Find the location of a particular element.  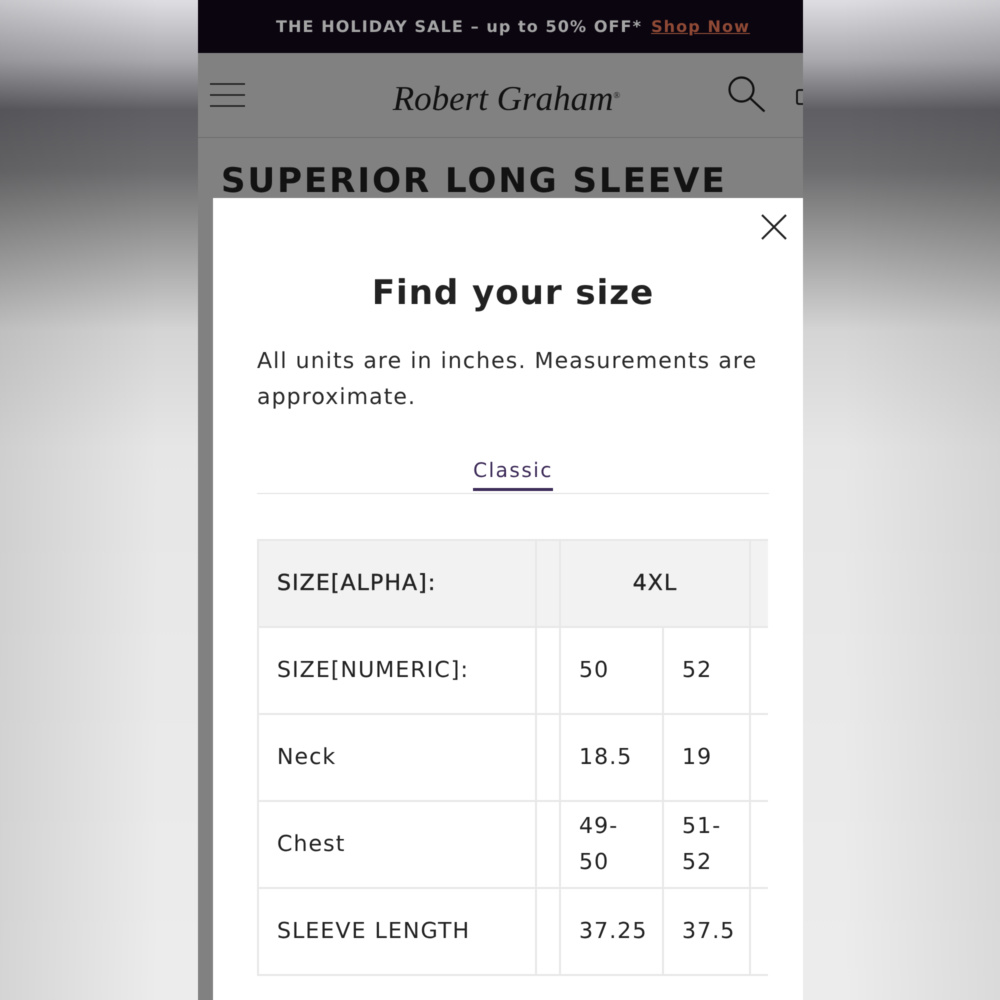

table-cell: 50 is located at coordinates (611, 670).